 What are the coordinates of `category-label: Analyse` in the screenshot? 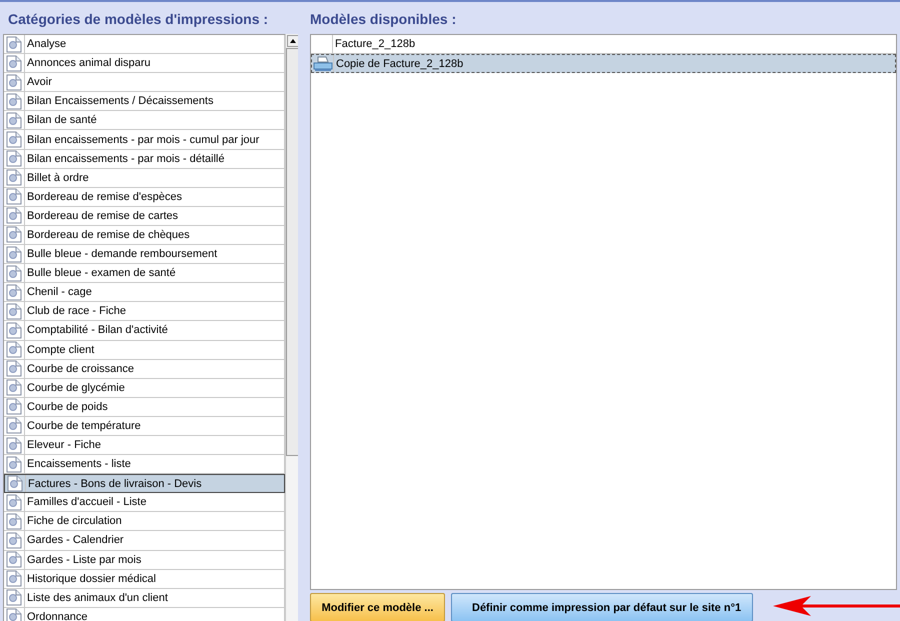 It's located at (46, 44).